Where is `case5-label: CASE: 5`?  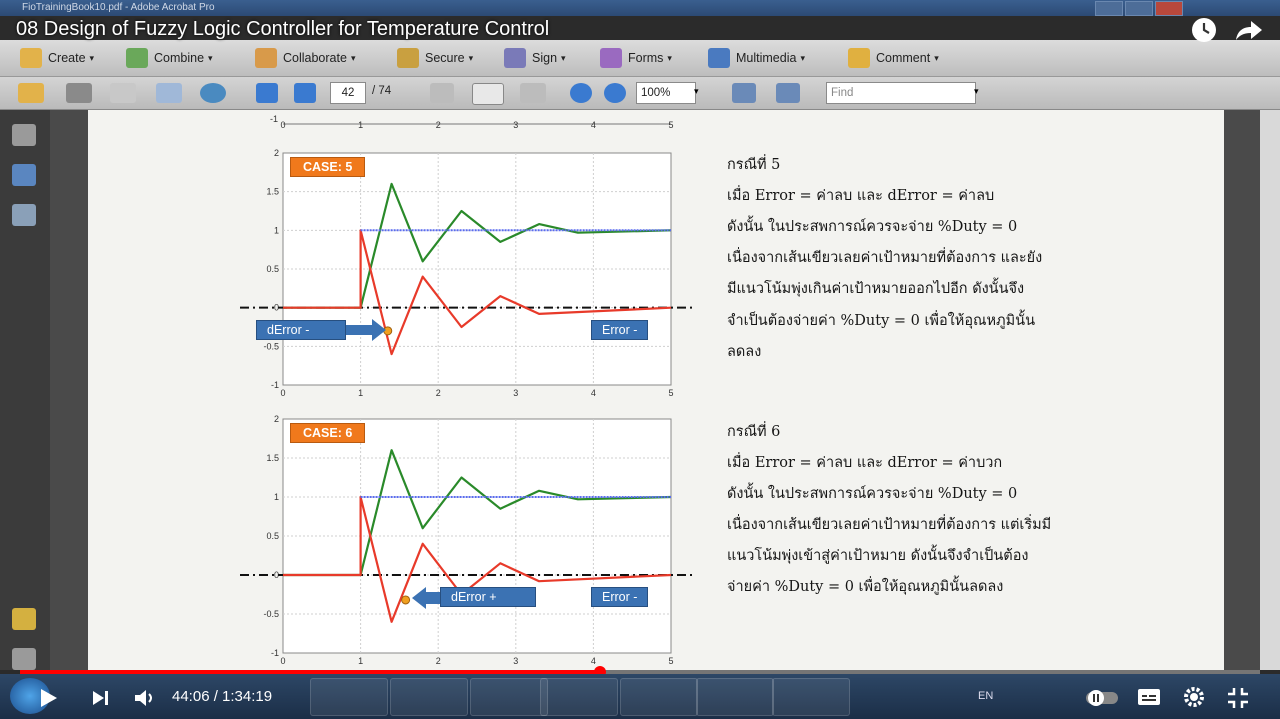
case5-label: CASE: 5 is located at coordinates (328, 167).